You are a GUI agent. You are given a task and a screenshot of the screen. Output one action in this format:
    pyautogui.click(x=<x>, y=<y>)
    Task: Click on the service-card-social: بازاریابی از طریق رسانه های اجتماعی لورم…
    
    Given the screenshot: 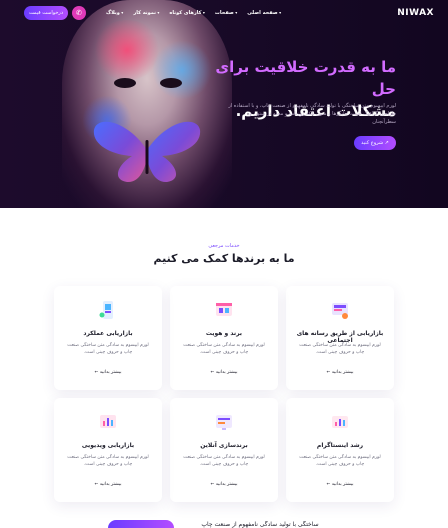 What is the action you would take?
    pyautogui.click(x=340, y=338)
    